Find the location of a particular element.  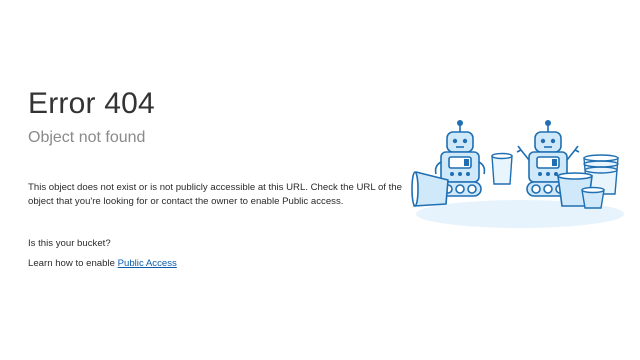

bucket-small is located at coordinates (593, 197).